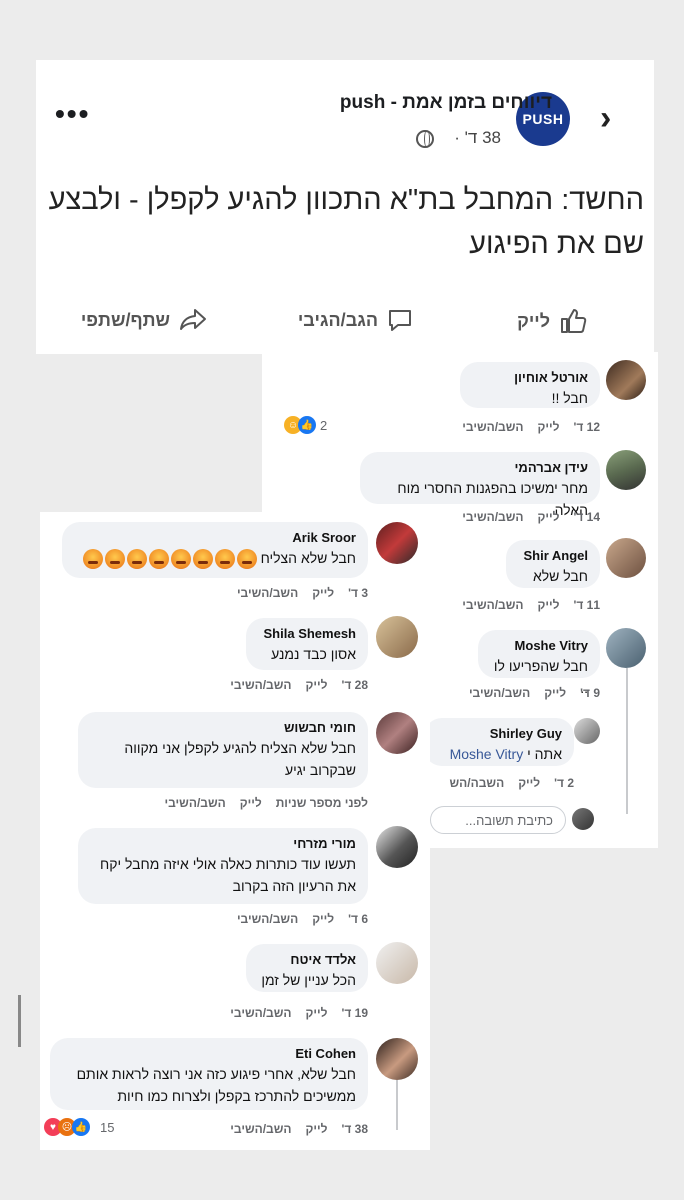  Describe the element at coordinates (499, 733) in the screenshot. I see `comment-author: Shirley Guy` at that location.